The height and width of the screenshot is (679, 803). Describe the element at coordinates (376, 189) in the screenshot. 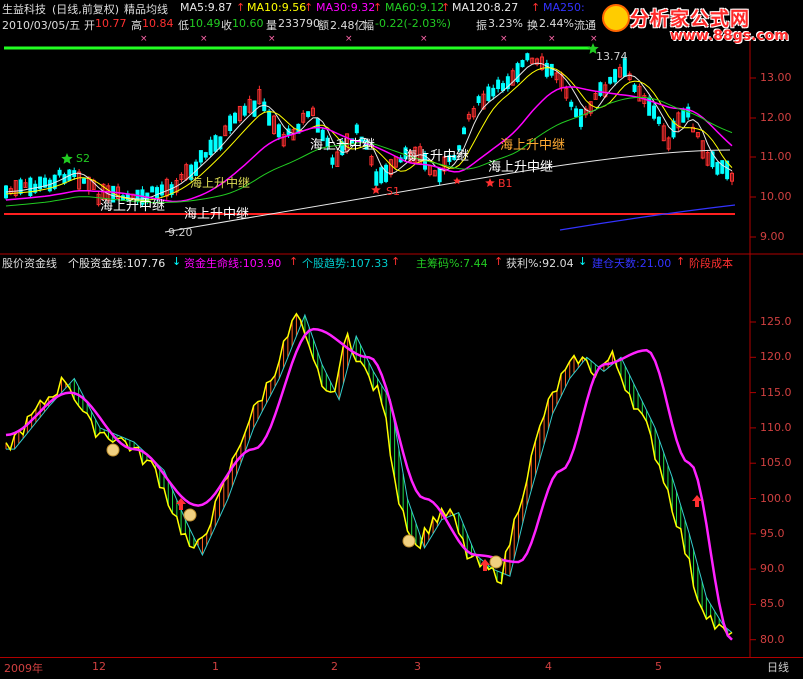

I see `star-s1-icon` at that location.